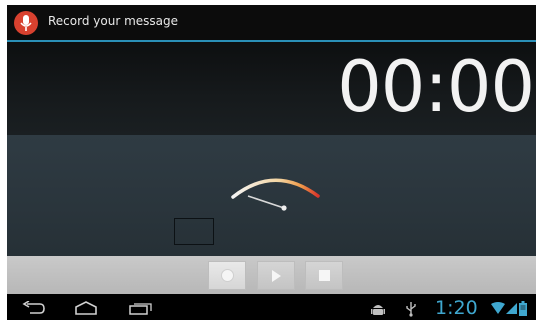  What do you see at coordinates (26, 23) in the screenshot?
I see `microphone-icon` at bounding box center [26, 23].